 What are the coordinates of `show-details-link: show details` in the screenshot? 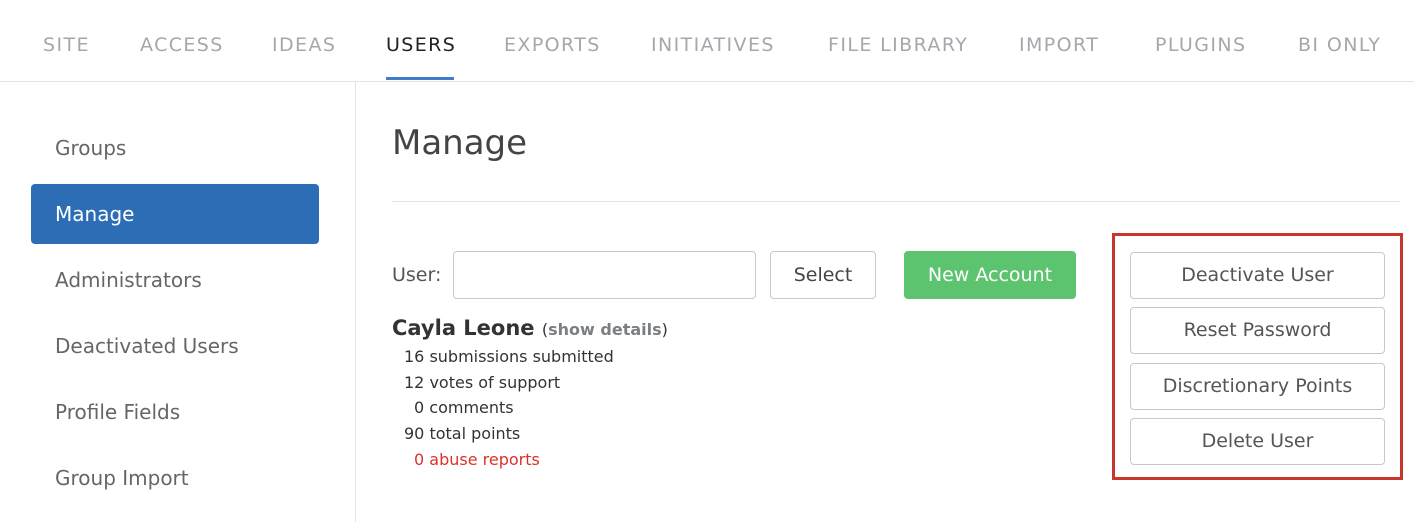 It's located at (605, 329).